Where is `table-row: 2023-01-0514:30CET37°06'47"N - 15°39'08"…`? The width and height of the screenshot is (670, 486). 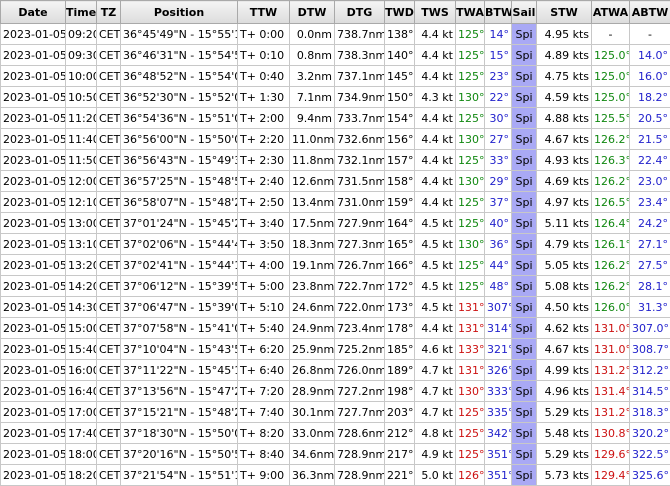 table-row: 2023-01-0514:30CET37°06'47"N - 15°39'08"… is located at coordinates (335, 307).